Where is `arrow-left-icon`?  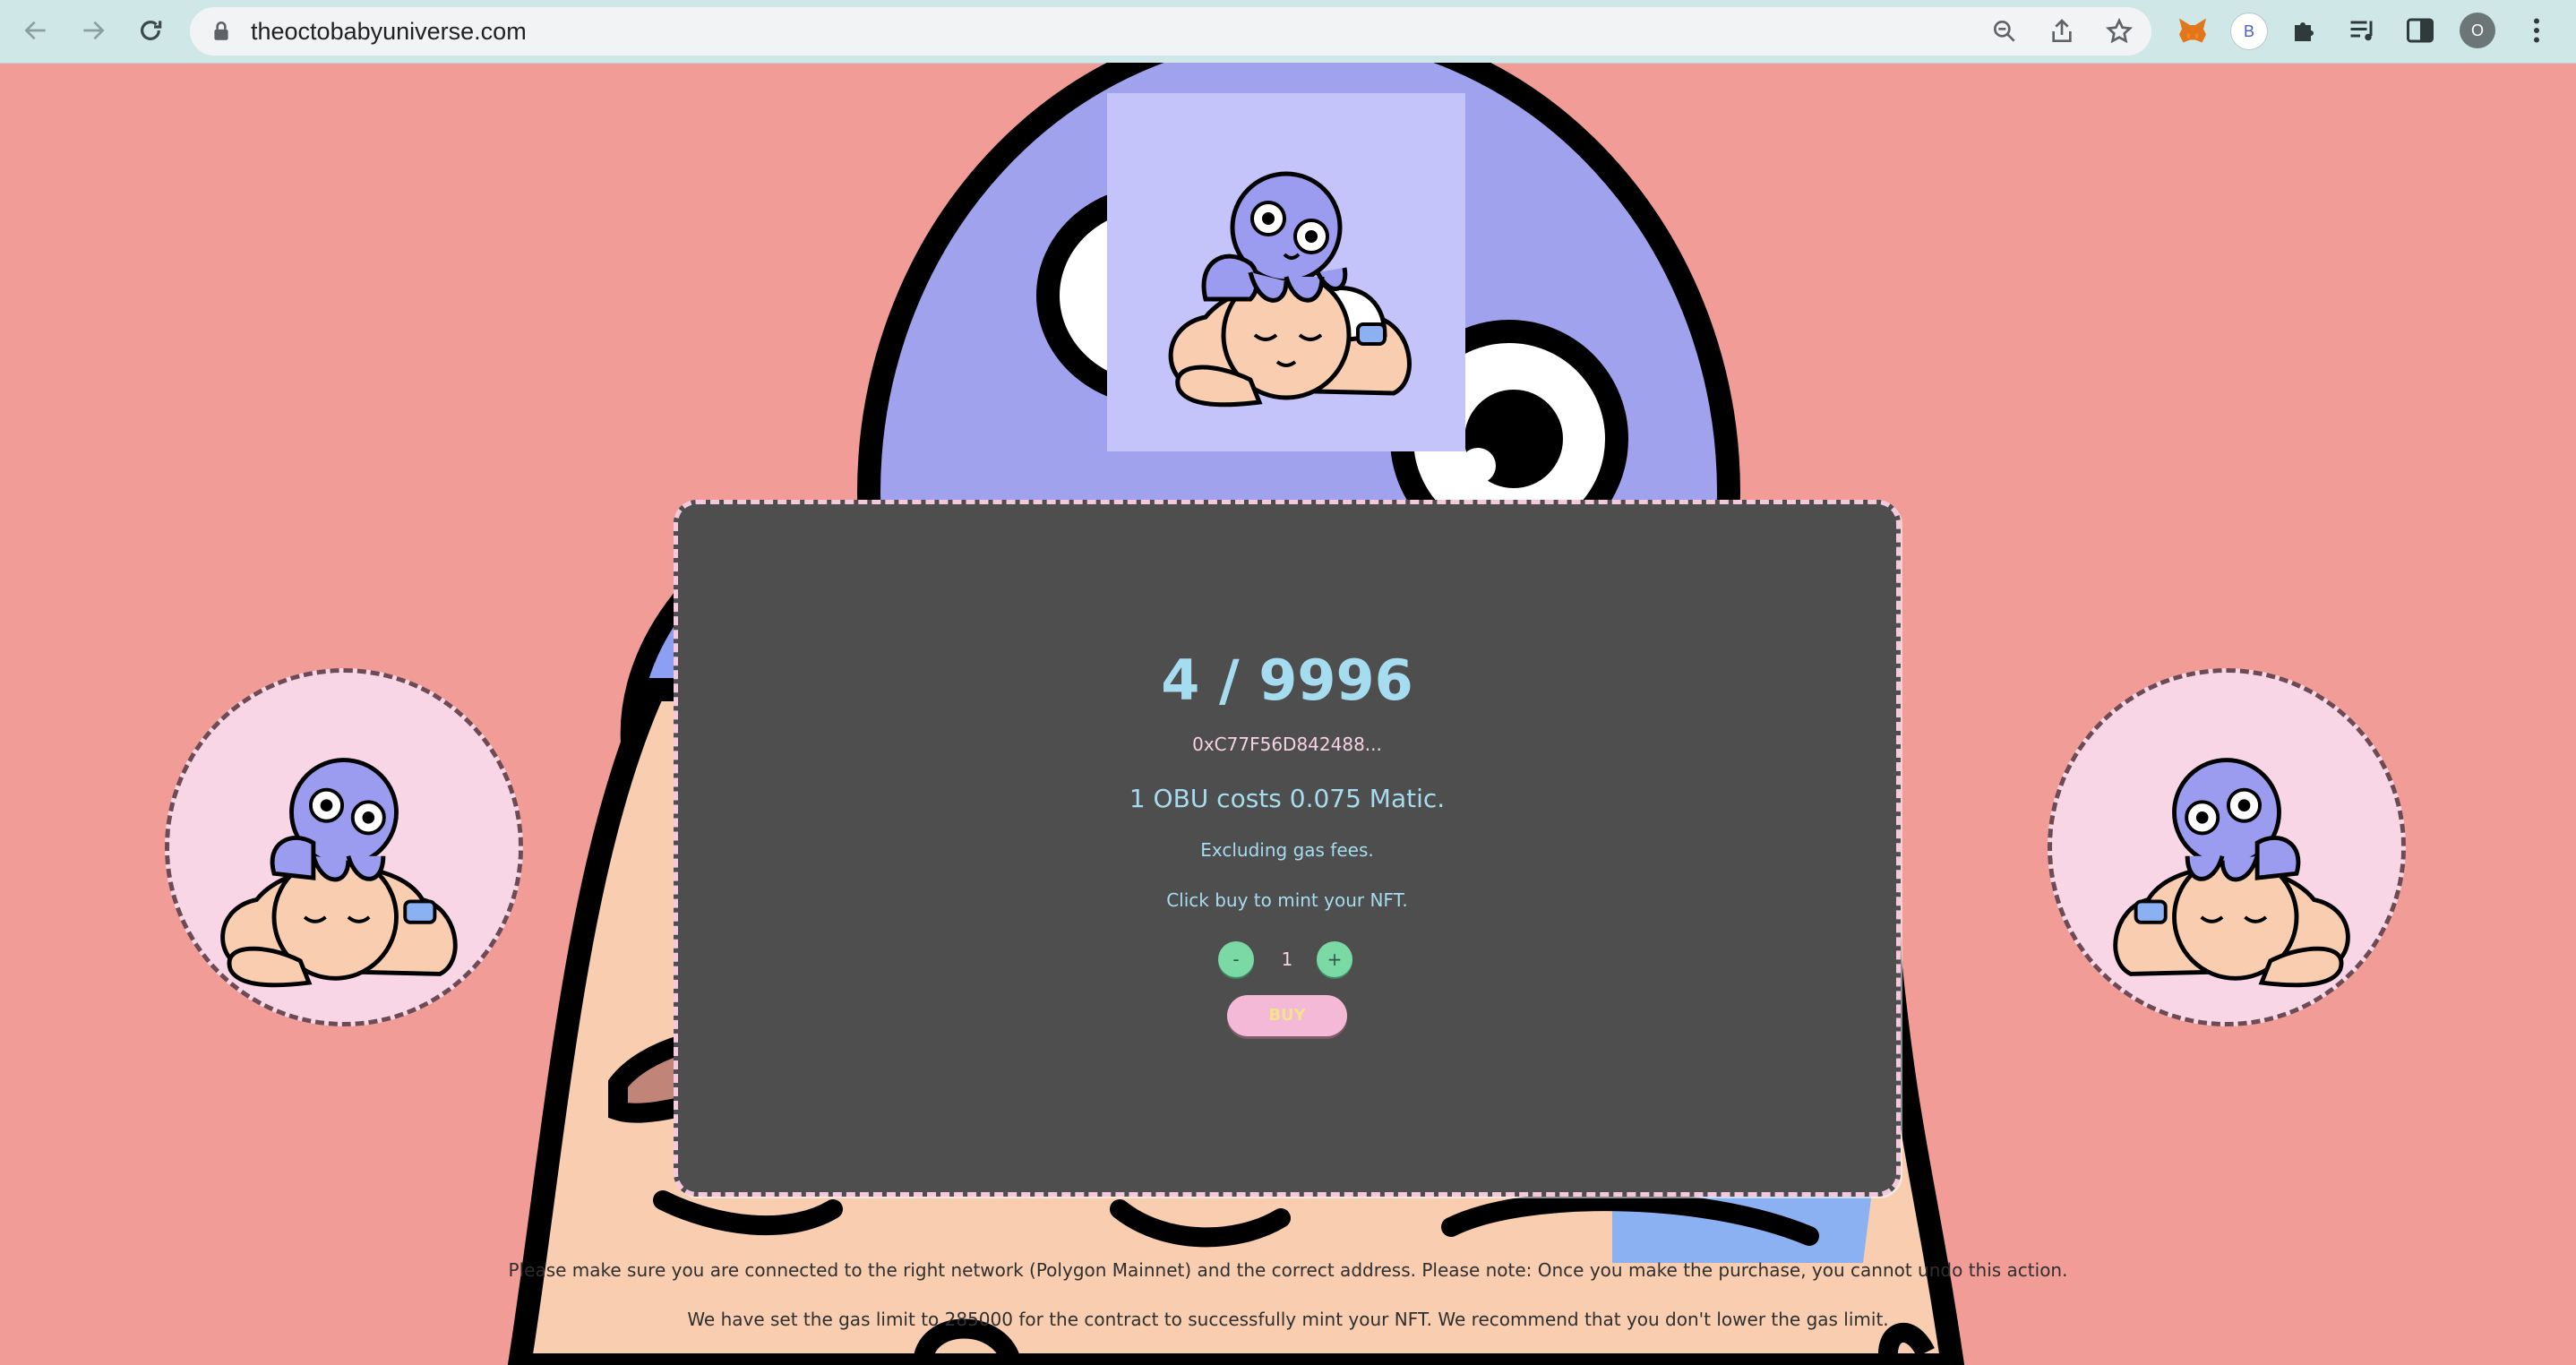 arrow-left-icon is located at coordinates (35, 30).